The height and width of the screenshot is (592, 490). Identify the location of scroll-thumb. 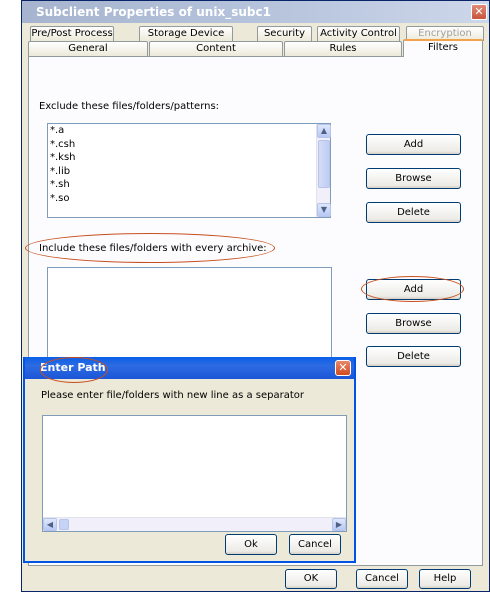
(324, 164).